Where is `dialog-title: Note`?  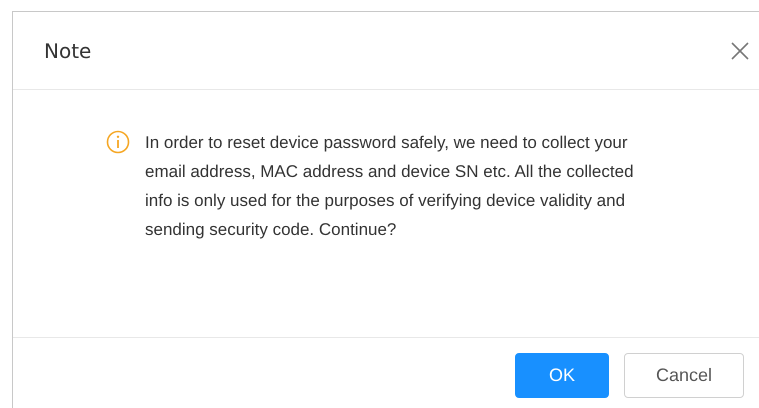 dialog-title: Note is located at coordinates (68, 50).